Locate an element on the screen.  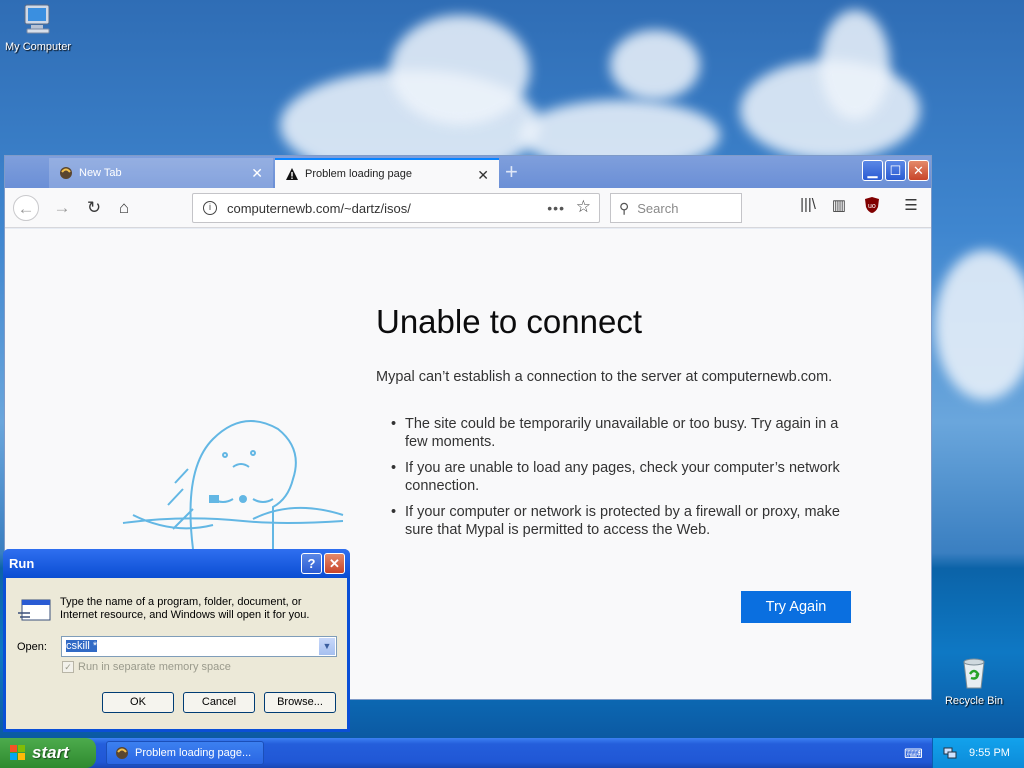
windows-logo-icon is located at coordinates (18, 753).